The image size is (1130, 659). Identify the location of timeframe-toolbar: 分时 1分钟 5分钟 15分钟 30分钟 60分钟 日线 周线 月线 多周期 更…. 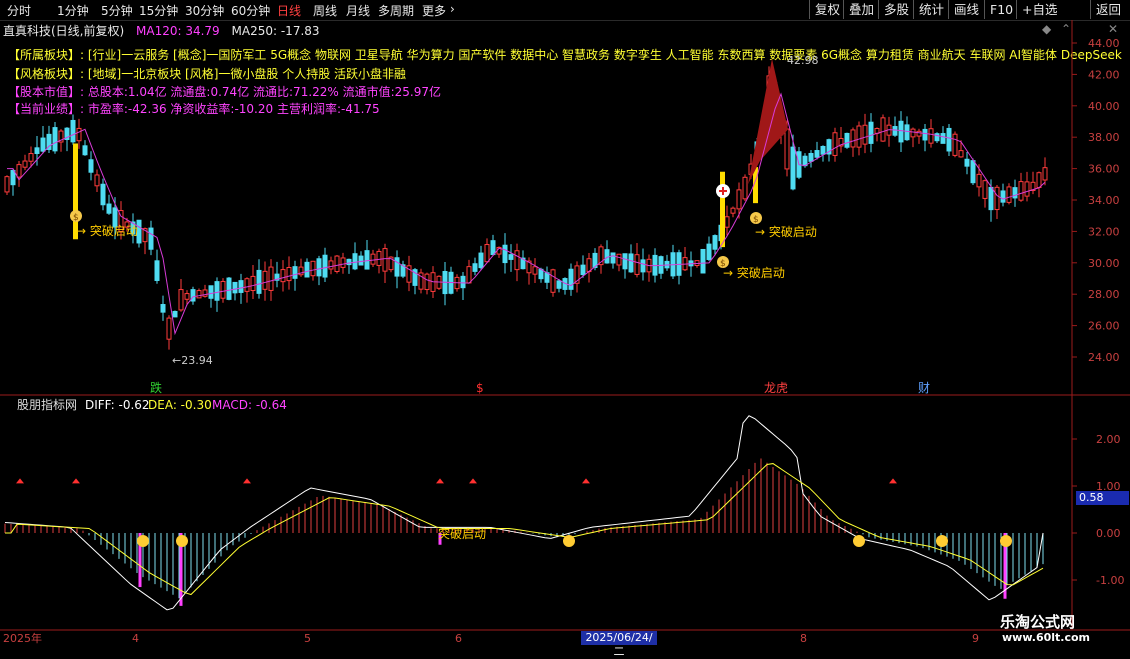
(565, 10).